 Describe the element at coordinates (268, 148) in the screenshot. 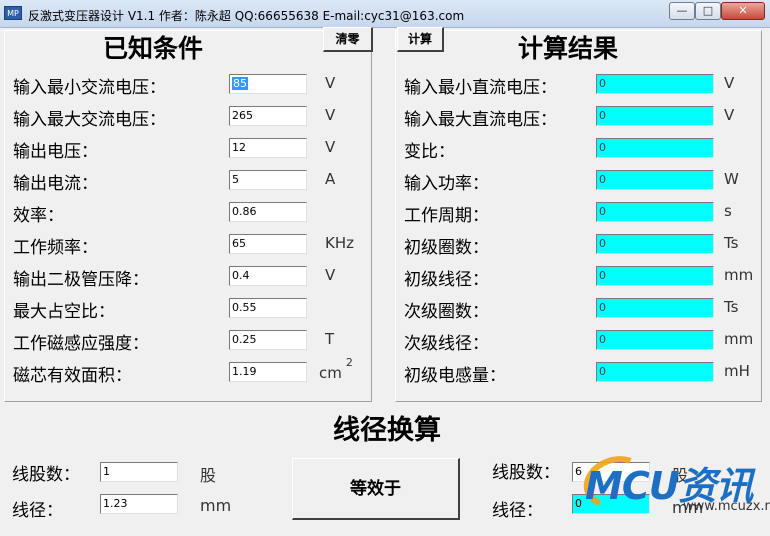

I see `output-voltage-input: 12` at that location.